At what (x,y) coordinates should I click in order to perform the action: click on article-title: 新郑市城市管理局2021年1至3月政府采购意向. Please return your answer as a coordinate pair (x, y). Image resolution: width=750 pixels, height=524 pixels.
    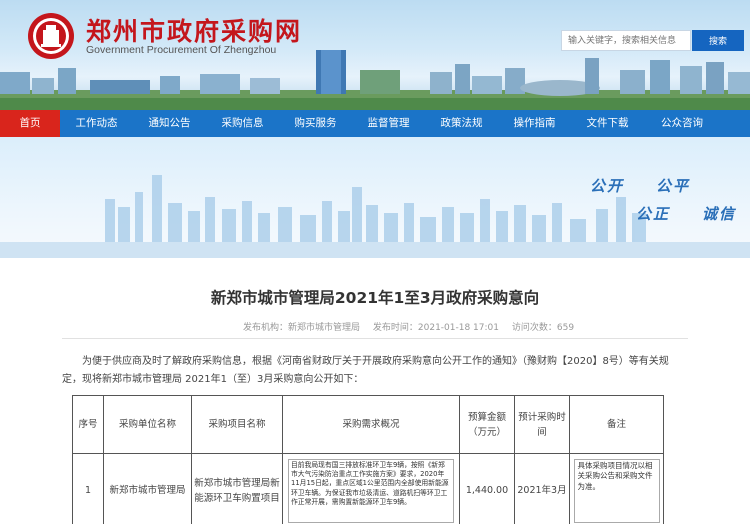
    Looking at the image, I should click on (375, 298).